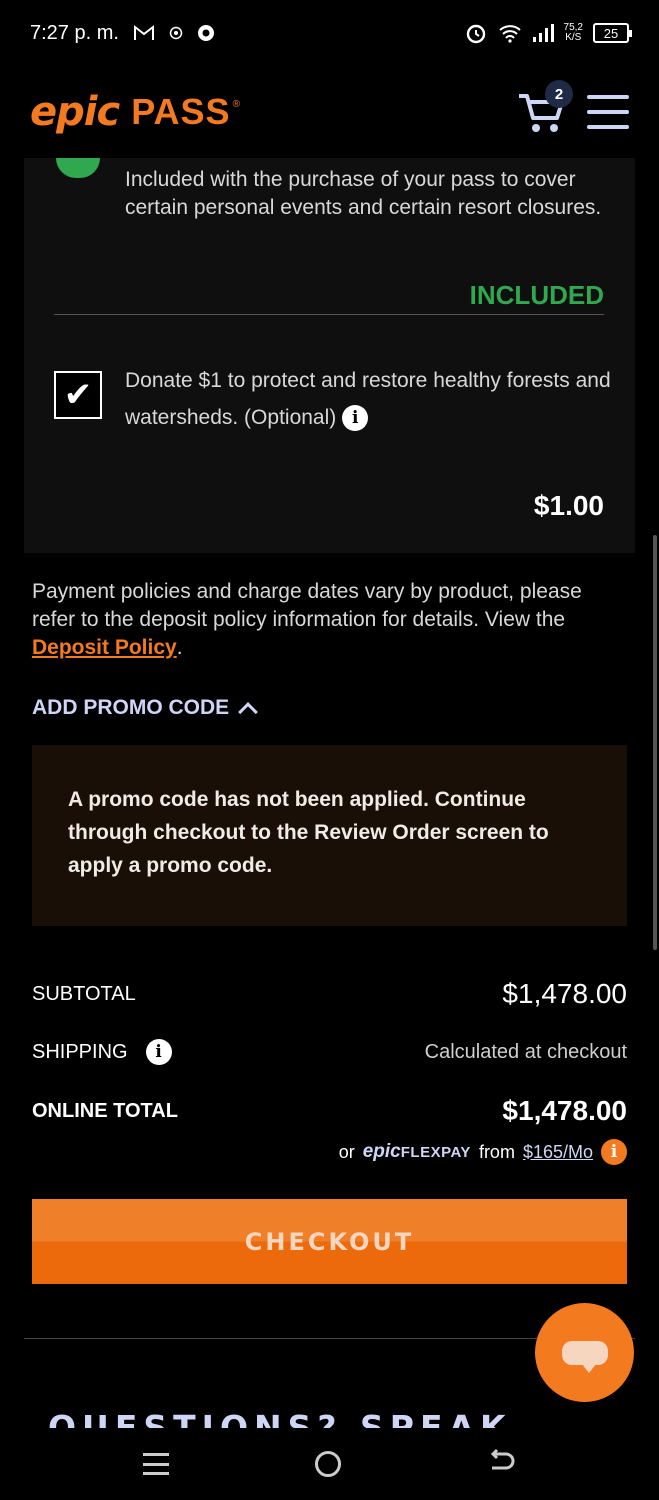 This screenshot has width=659, height=1500. I want to click on net-speed: 75,2 K/S, so click(573, 32).